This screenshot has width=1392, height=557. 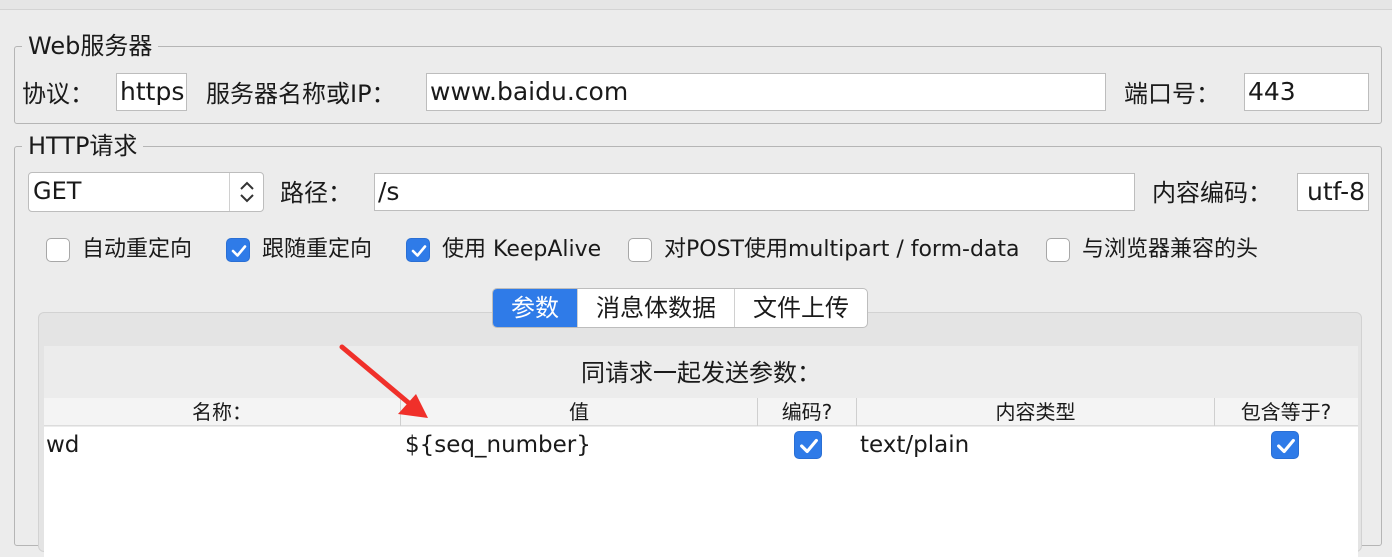 I want to click on tab-files-upload: 文件上传, so click(x=801, y=308).